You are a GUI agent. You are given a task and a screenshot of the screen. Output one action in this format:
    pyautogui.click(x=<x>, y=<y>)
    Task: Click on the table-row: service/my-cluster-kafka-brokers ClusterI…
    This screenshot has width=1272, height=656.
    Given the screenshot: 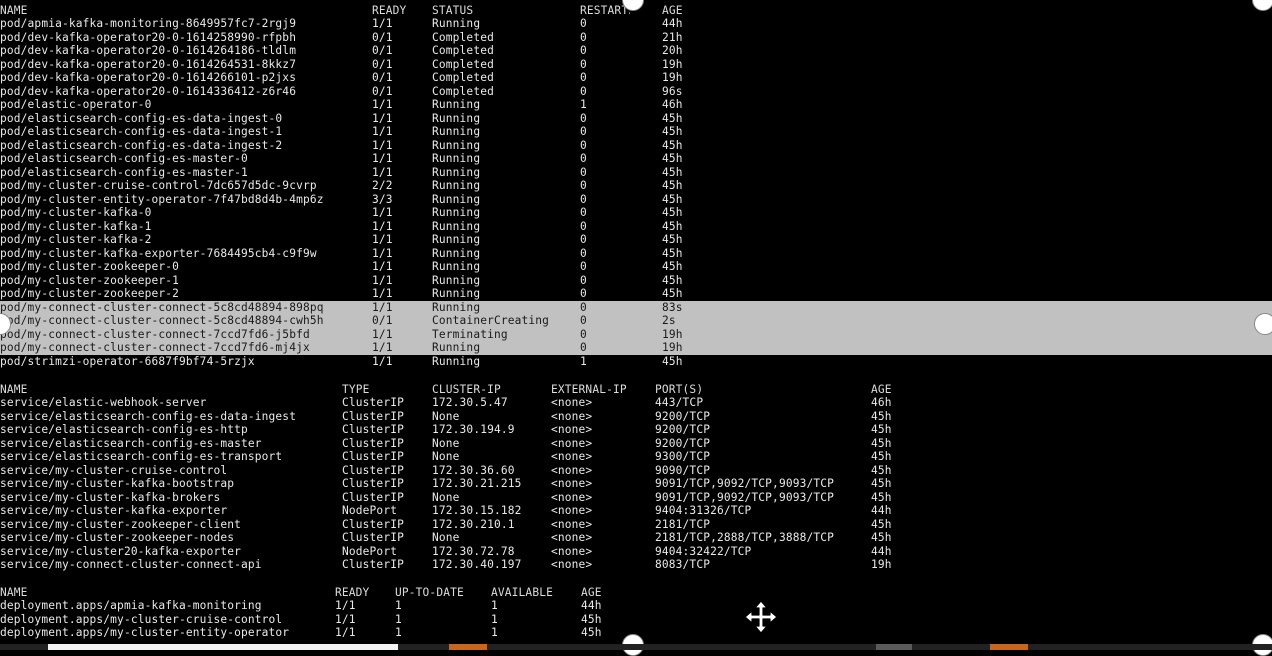 What is the action you would take?
    pyautogui.click(x=636, y=498)
    